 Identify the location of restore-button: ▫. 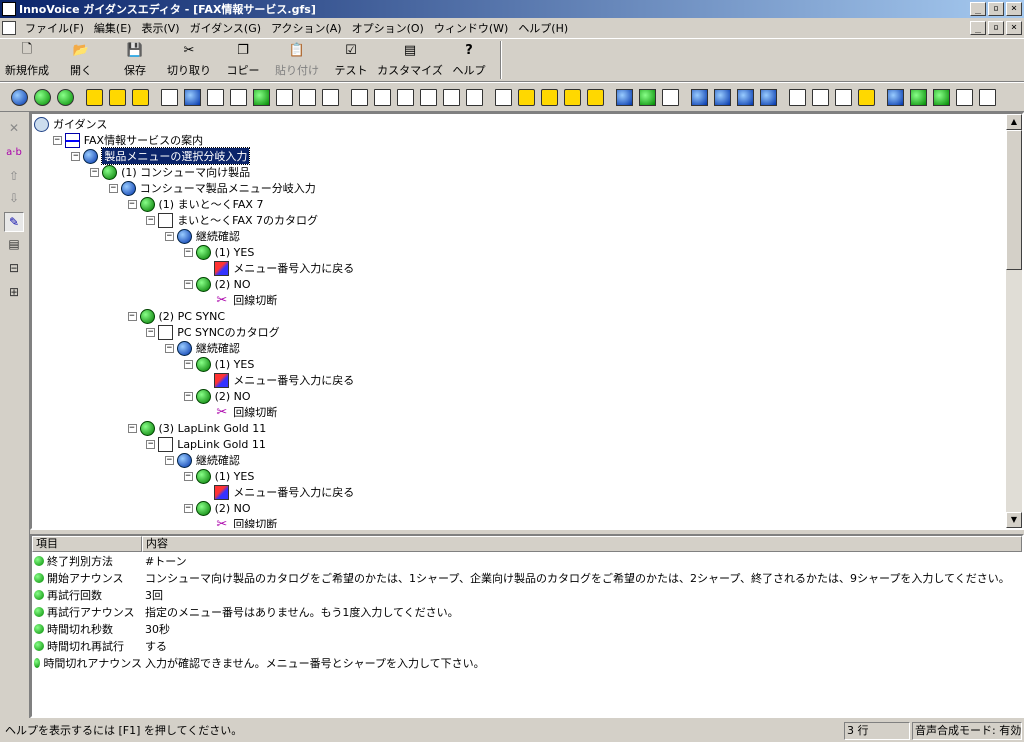
(996, 9).